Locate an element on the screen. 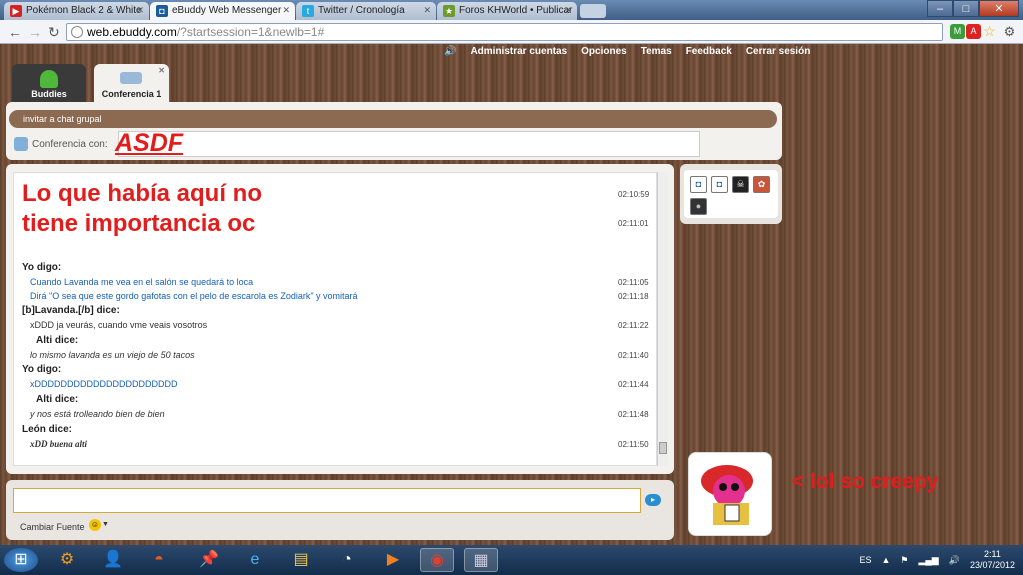 The image size is (1023, 575). invite-bar: invitar a chat grupal is located at coordinates (393, 119).